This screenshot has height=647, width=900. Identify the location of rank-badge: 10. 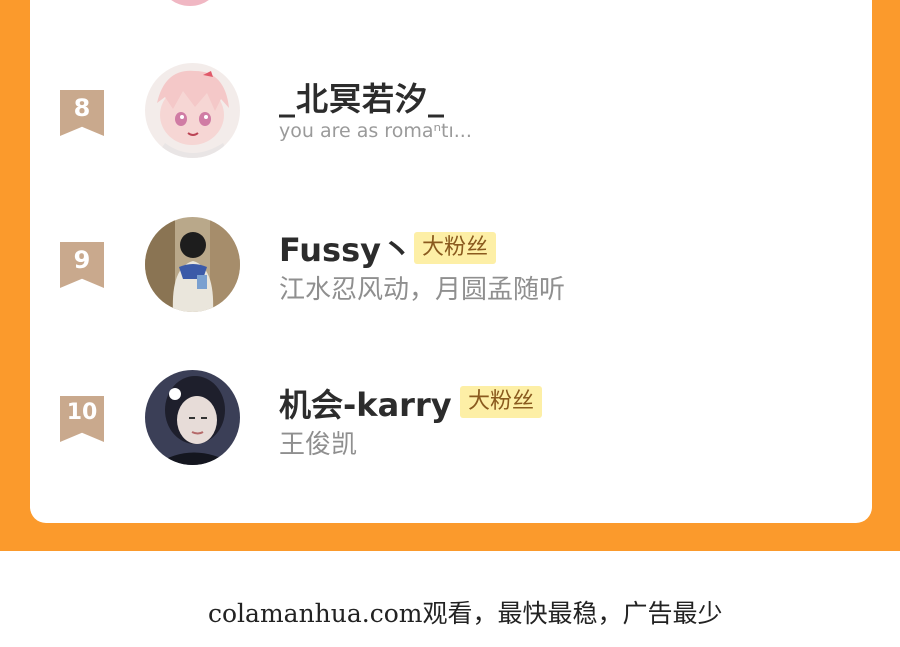
(82, 419).